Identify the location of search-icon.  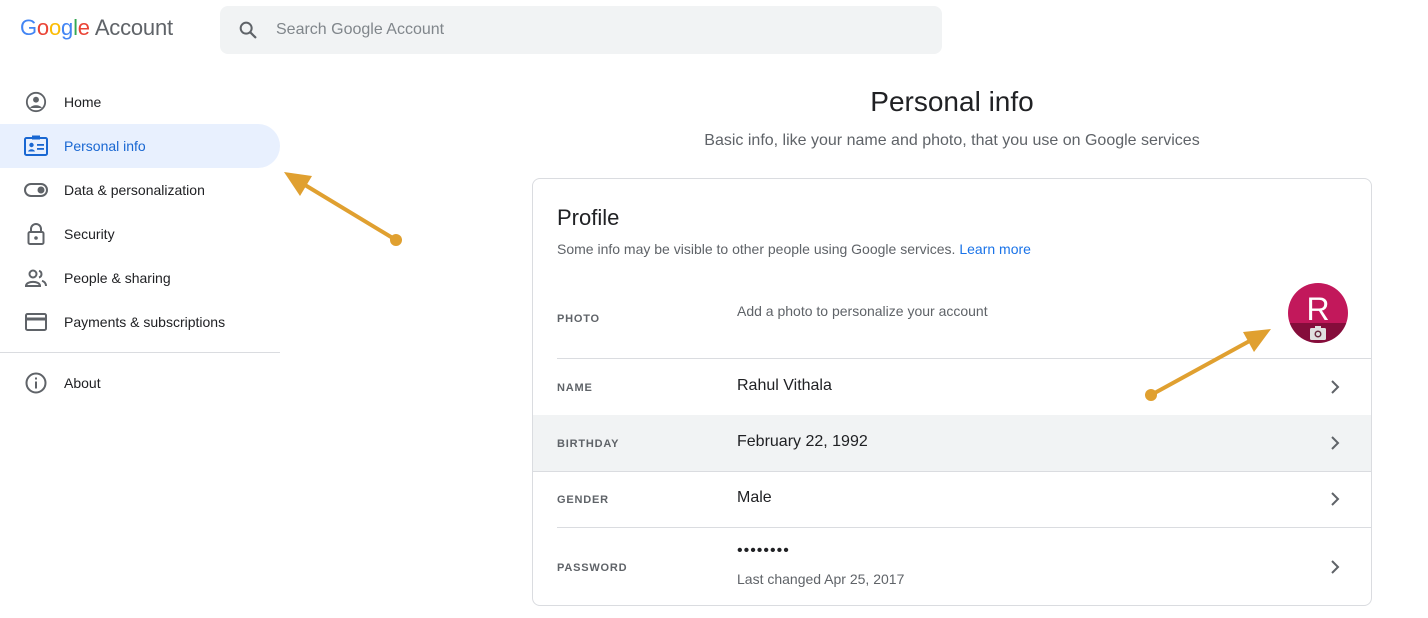
(248, 30).